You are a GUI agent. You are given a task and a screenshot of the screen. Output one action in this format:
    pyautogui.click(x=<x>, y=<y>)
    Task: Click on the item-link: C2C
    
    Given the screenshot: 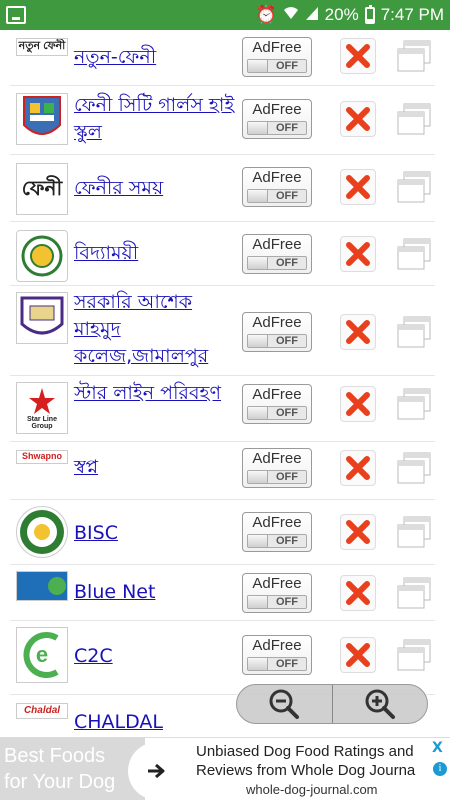 What is the action you would take?
    pyautogui.click(x=156, y=656)
    